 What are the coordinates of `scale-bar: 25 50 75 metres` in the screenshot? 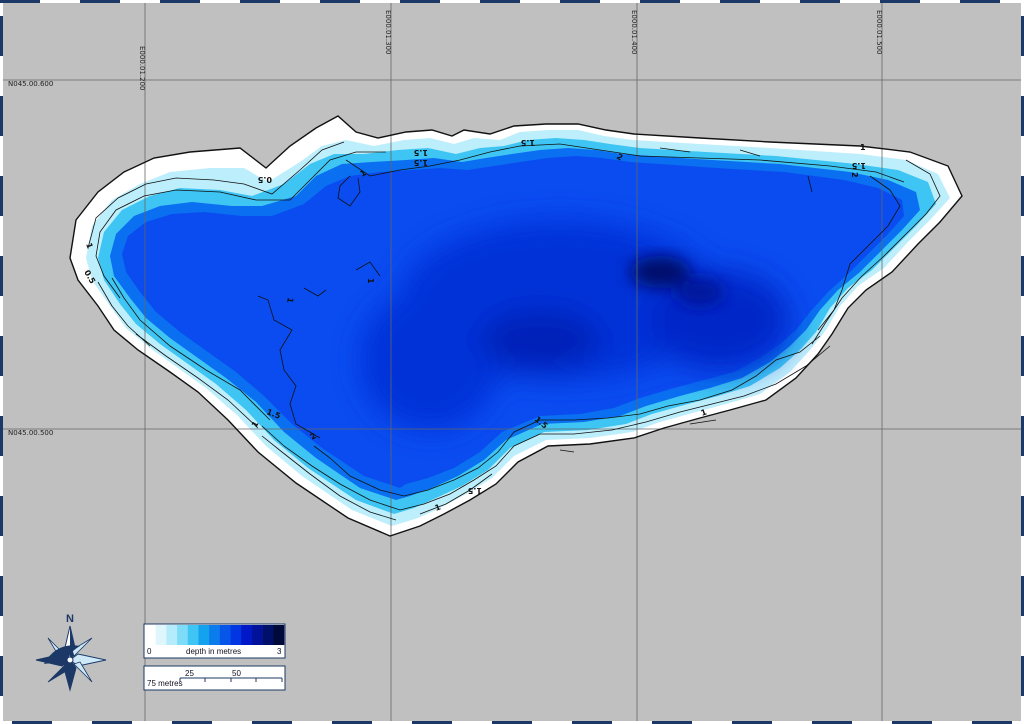 It's located at (214, 678).